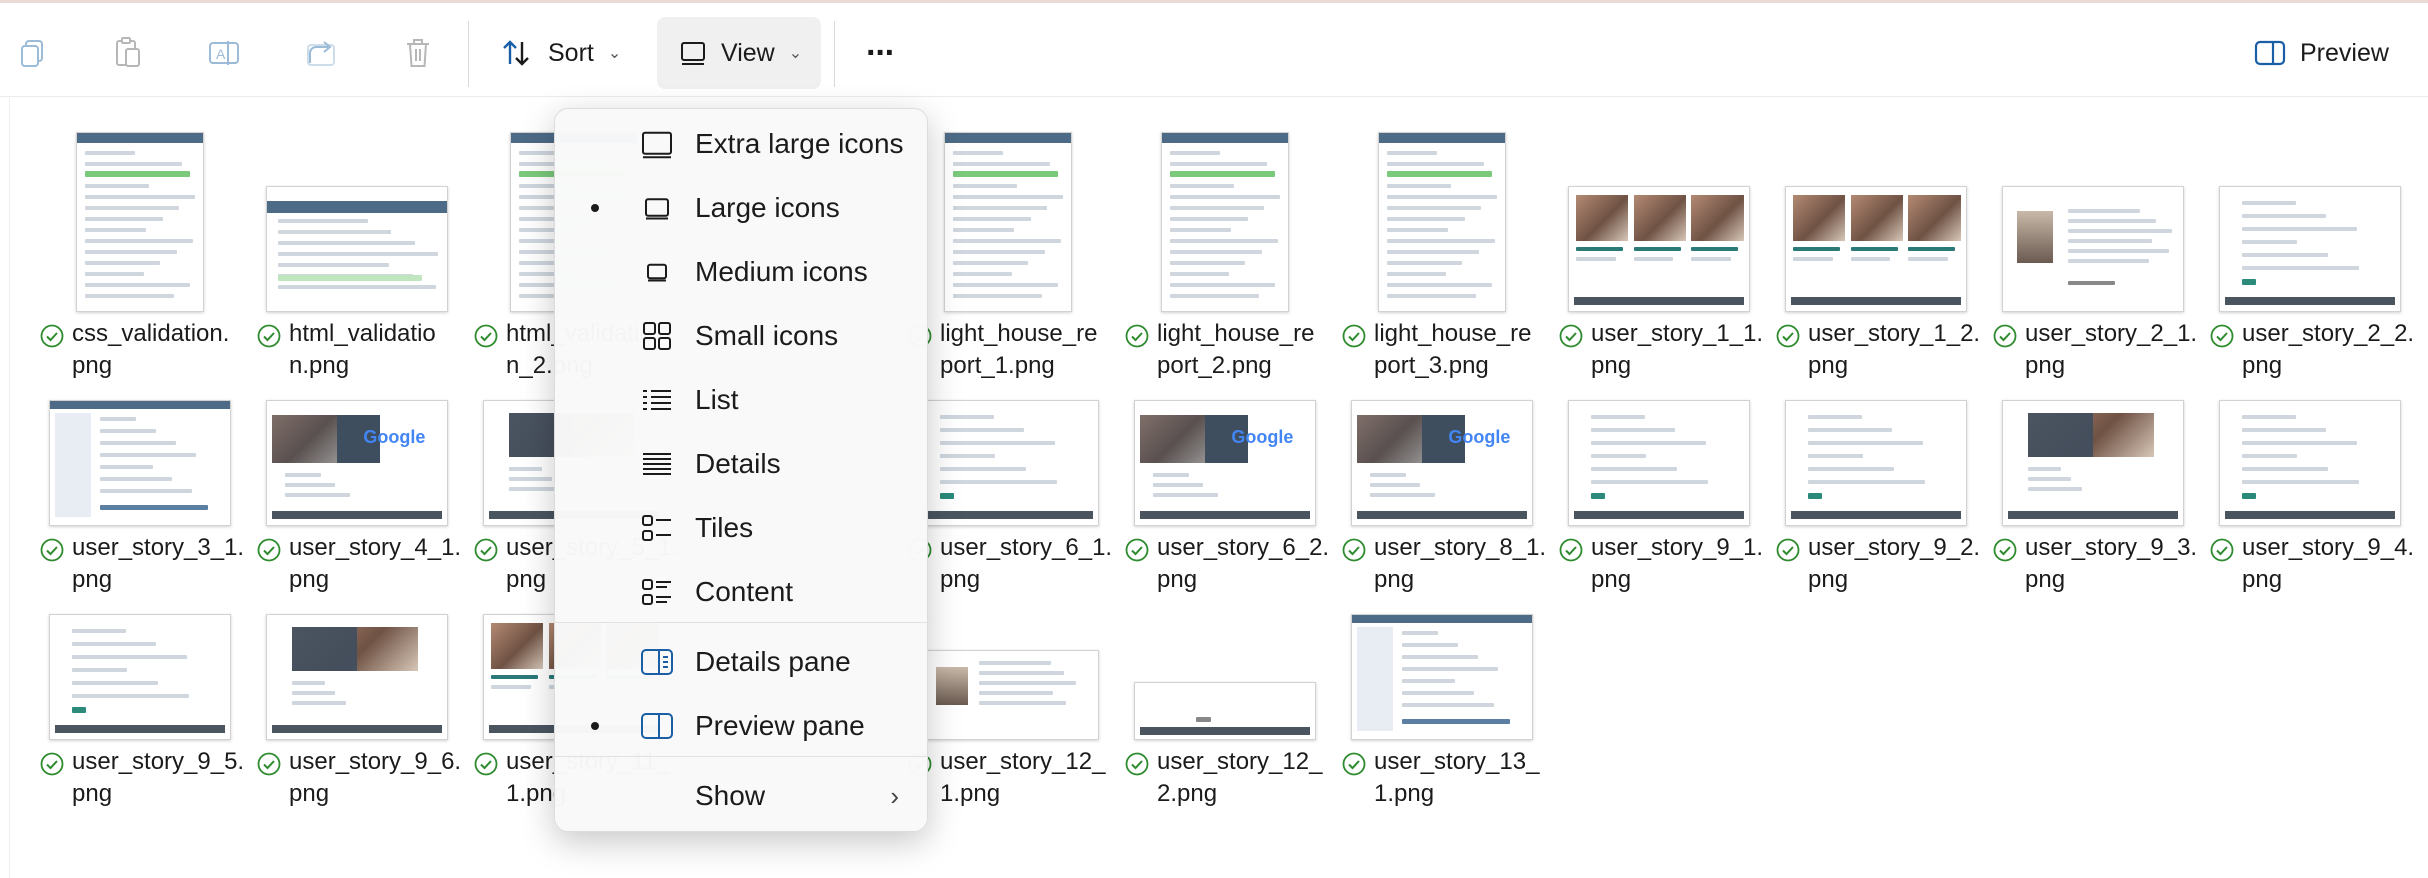 This screenshot has width=2428, height=878. I want to click on file-item: user_story_9_3. png, so click(2093, 459).